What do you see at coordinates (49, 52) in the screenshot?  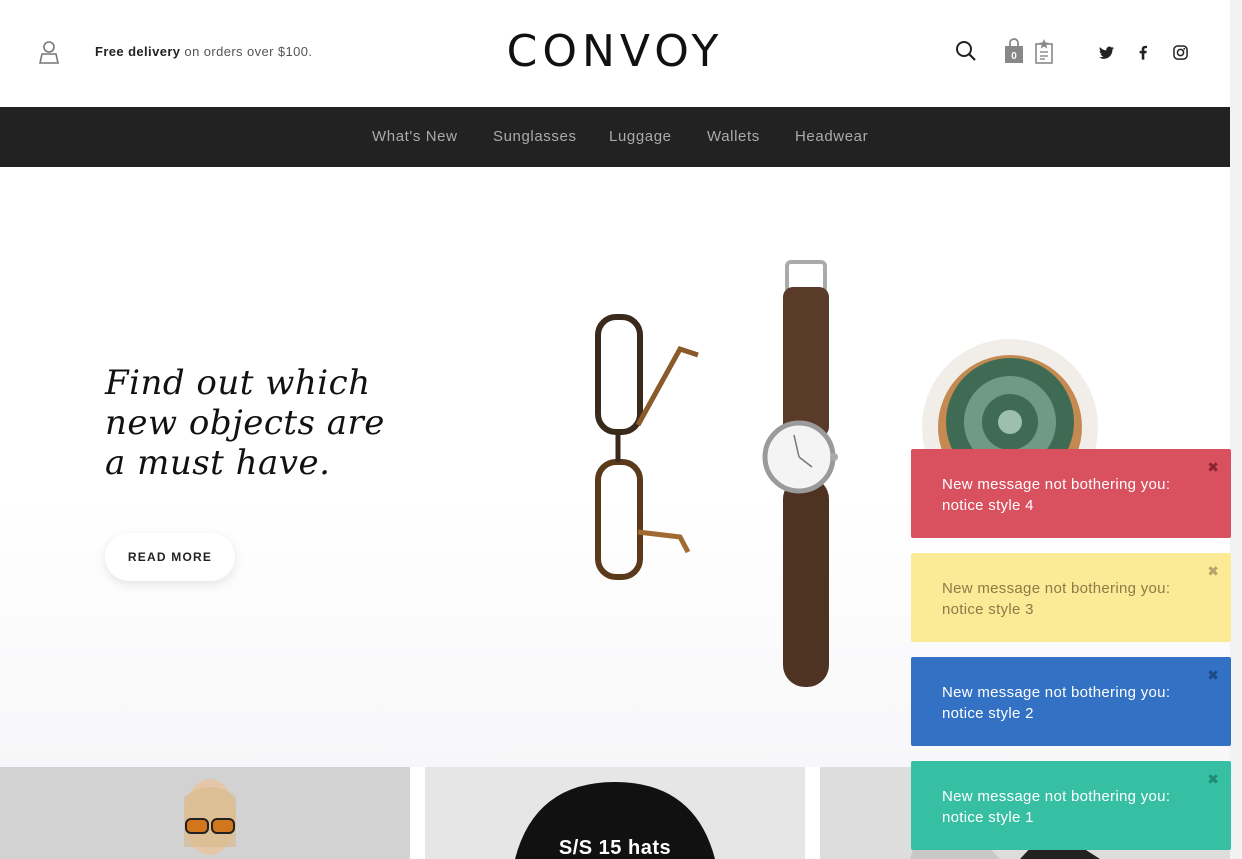 I see `user-icon` at bounding box center [49, 52].